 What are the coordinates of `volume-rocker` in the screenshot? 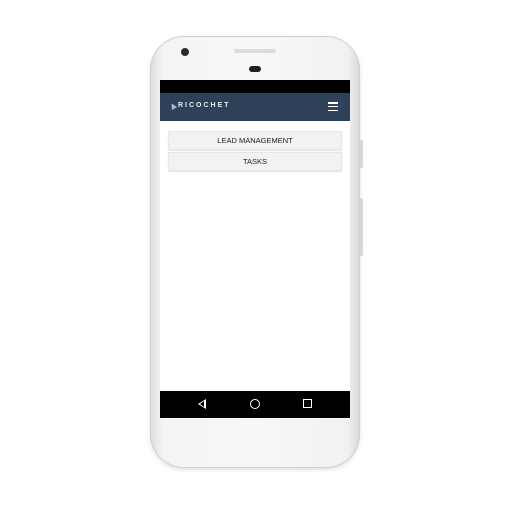 It's located at (361, 227).